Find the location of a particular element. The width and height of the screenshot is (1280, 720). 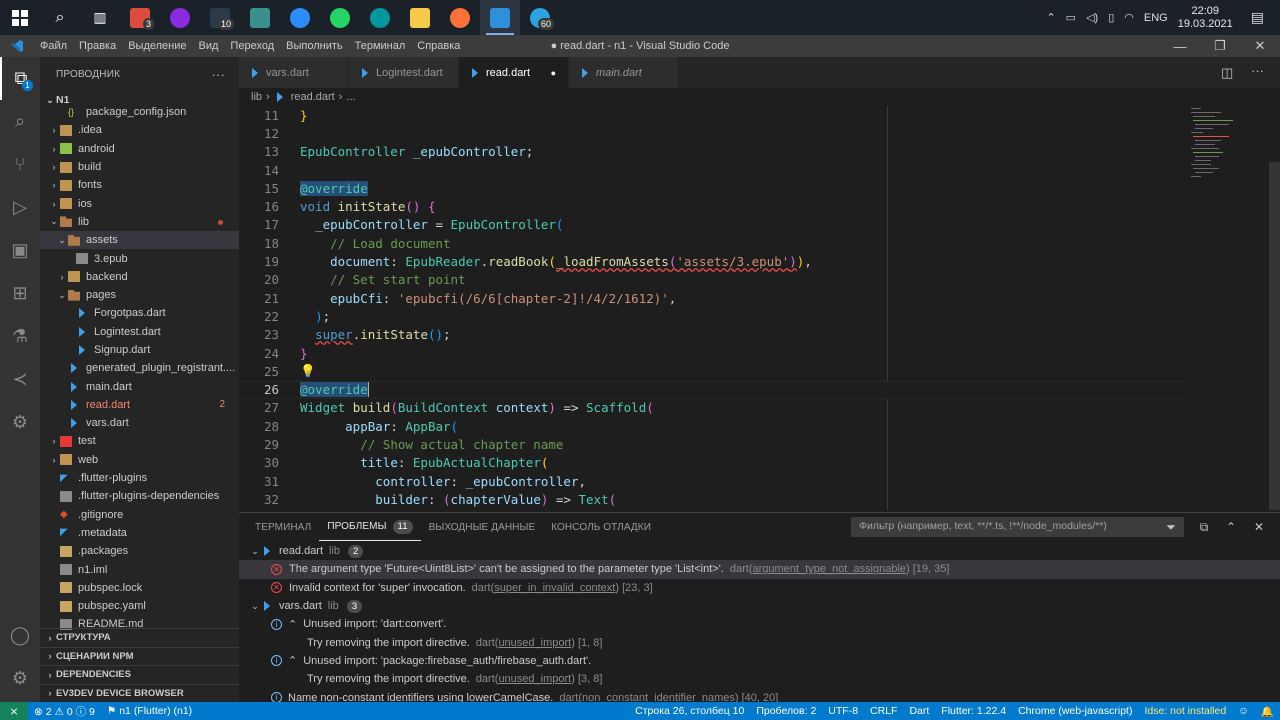

zoom-icon is located at coordinates (300, 17).